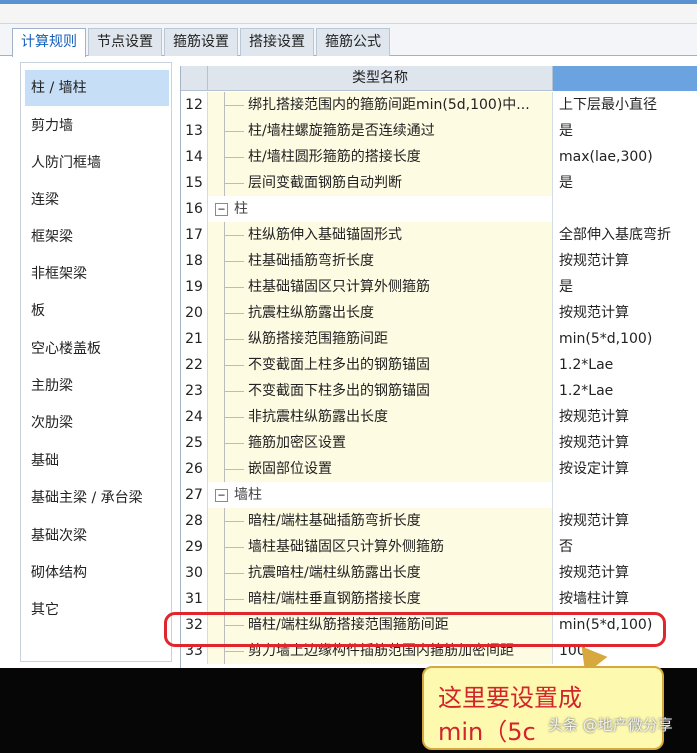  I want to click on sidebar-item-masonry: 砌体结构, so click(97, 573).